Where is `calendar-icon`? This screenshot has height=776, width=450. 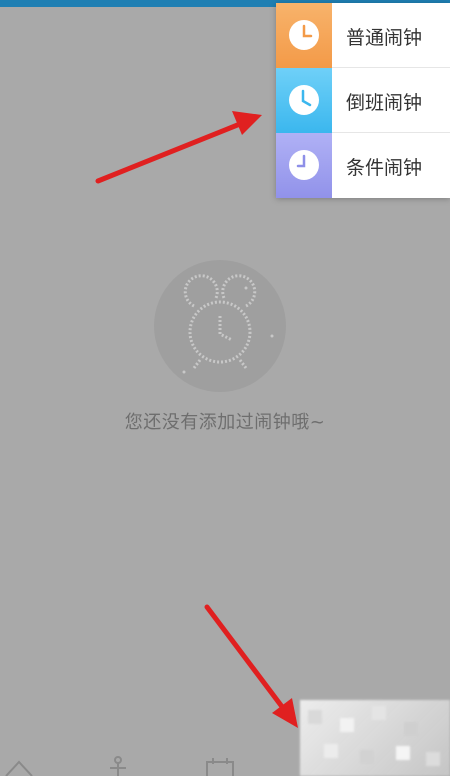 calendar-icon is located at coordinates (220, 766).